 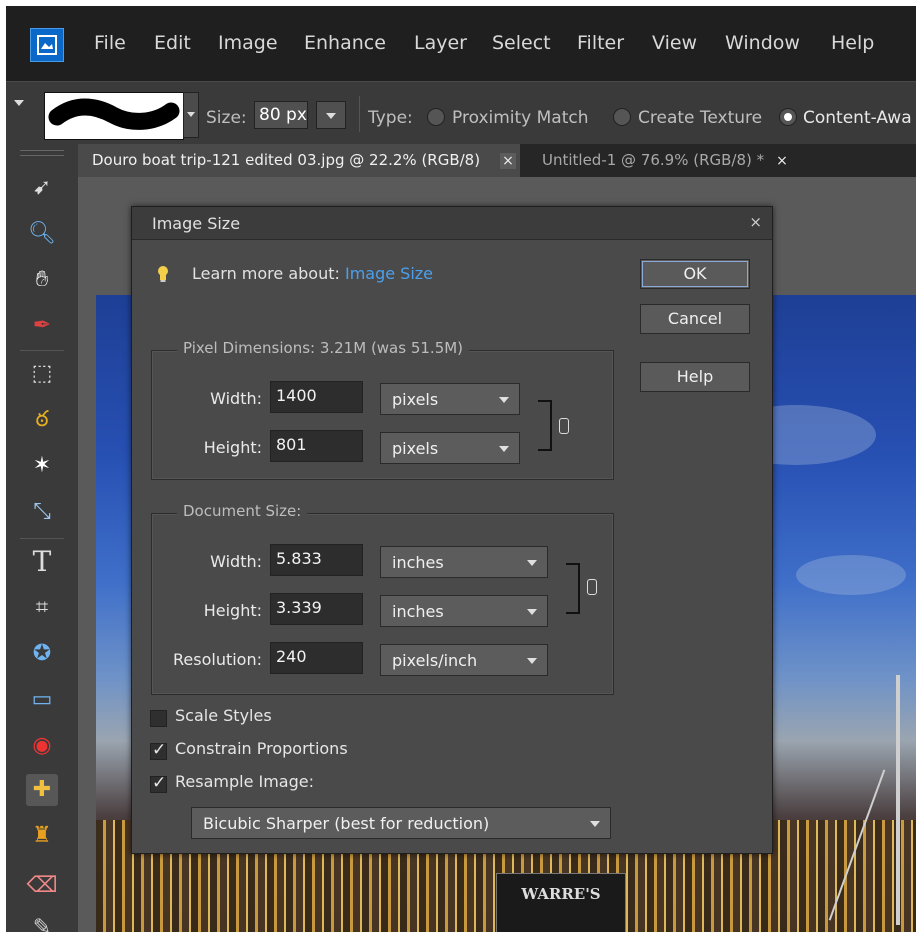 I want to click on learn-more-link: Image Size, so click(x=389, y=273).